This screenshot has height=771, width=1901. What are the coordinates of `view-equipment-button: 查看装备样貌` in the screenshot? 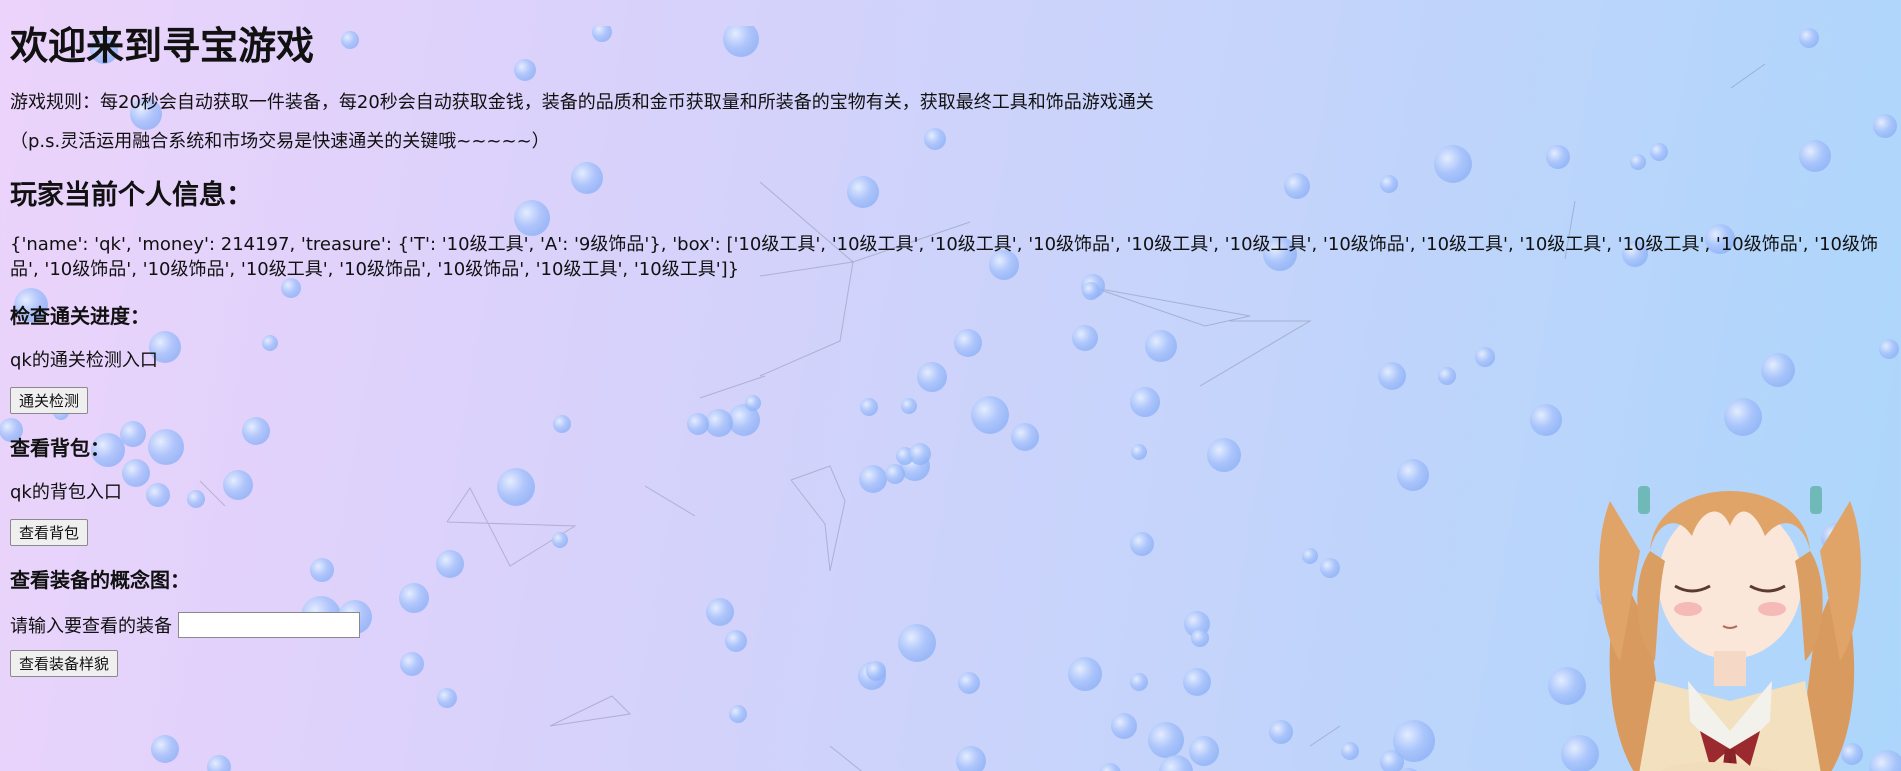 It's located at (64, 664).